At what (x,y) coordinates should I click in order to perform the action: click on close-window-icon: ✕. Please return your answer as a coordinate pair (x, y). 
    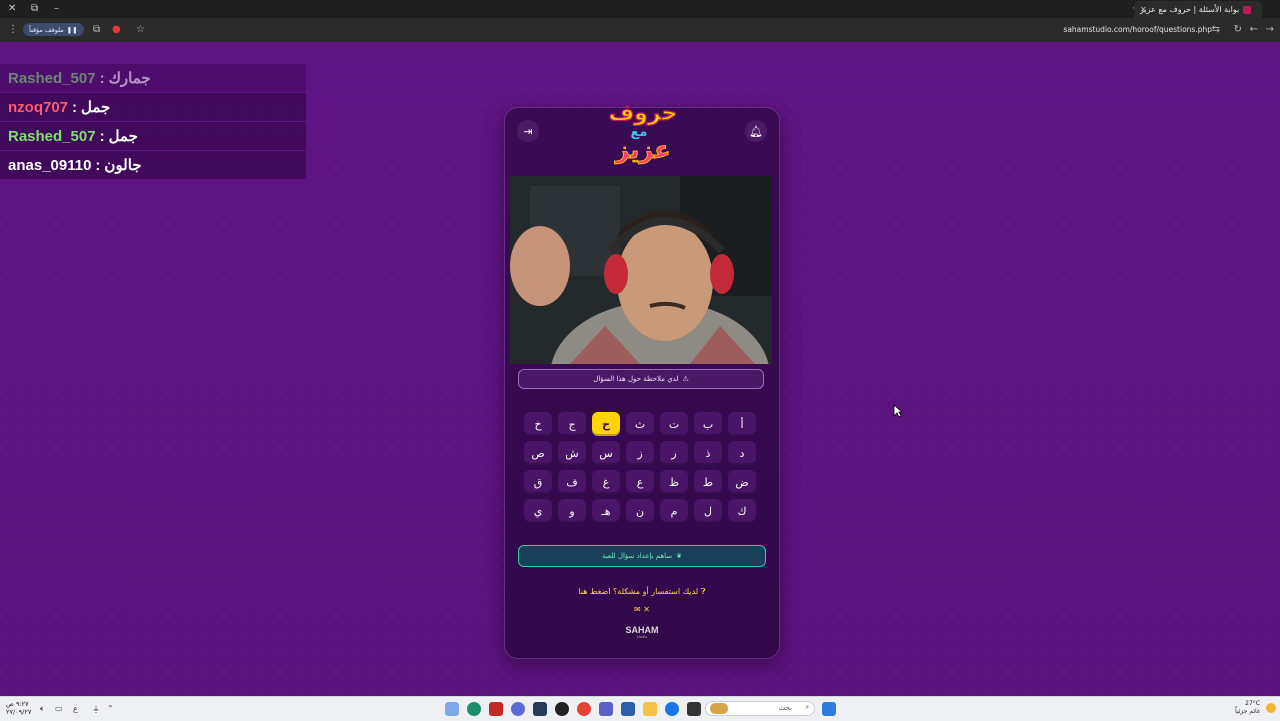
    Looking at the image, I should click on (12, 8).